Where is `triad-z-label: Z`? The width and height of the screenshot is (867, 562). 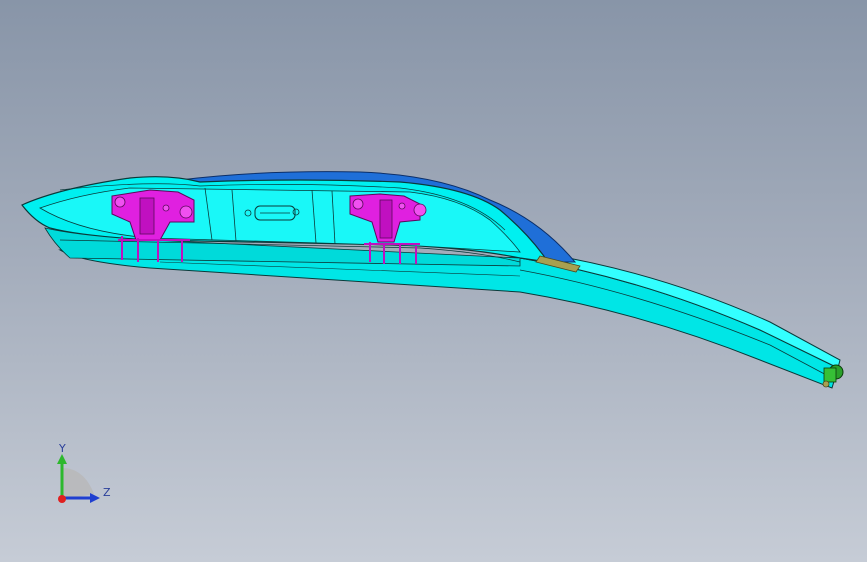
triad-z-label: Z is located at coordinates (107, 492).